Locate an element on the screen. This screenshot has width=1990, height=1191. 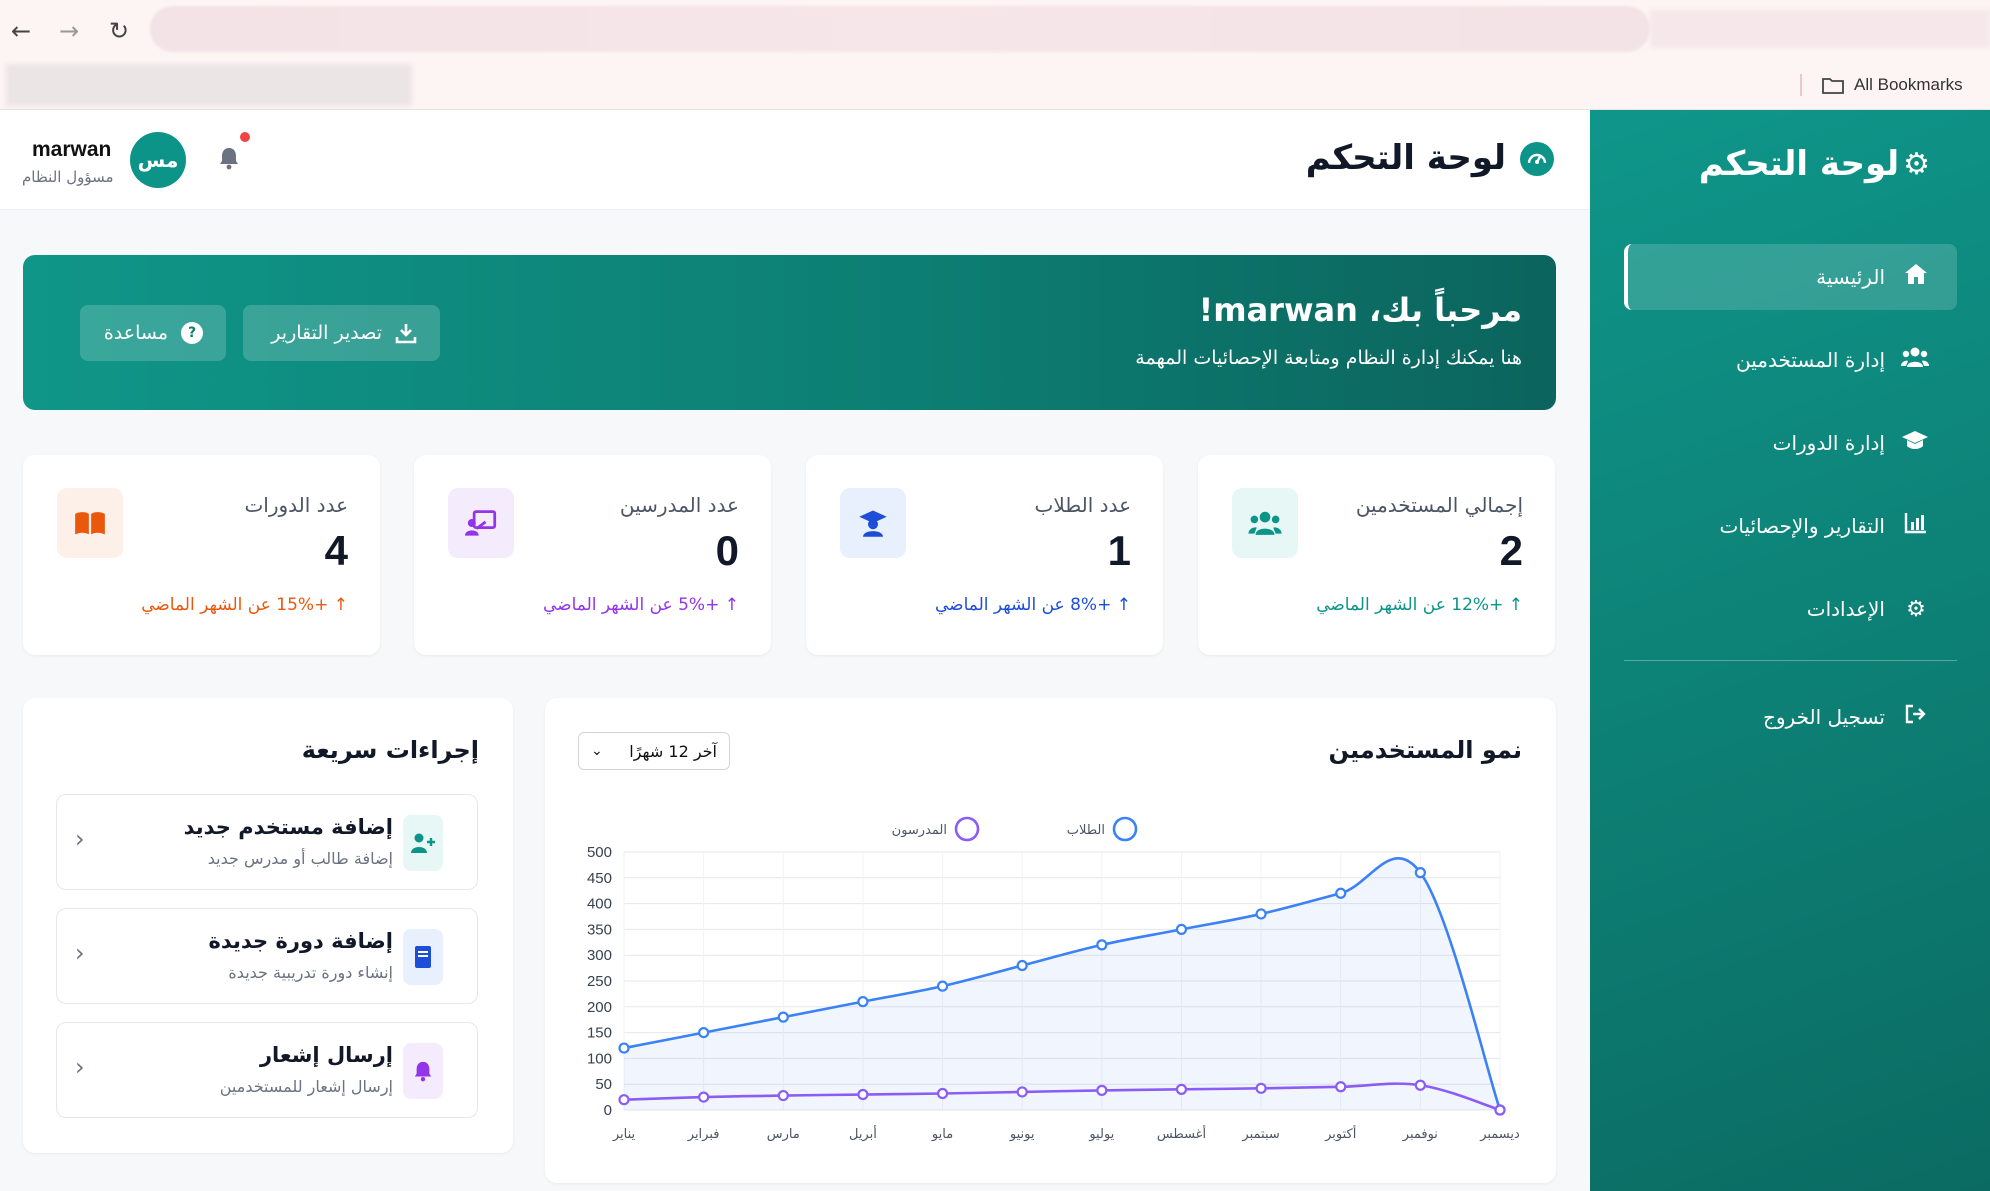
x-tick-label: أبريل is located at coordinates (863, 1133).